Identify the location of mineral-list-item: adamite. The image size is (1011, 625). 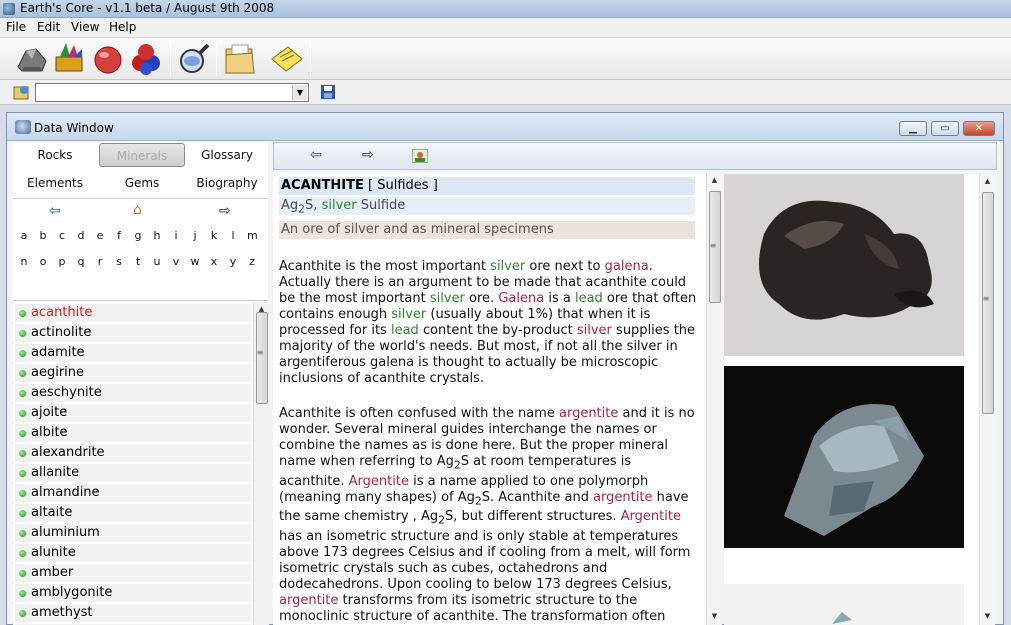
(133, 354).